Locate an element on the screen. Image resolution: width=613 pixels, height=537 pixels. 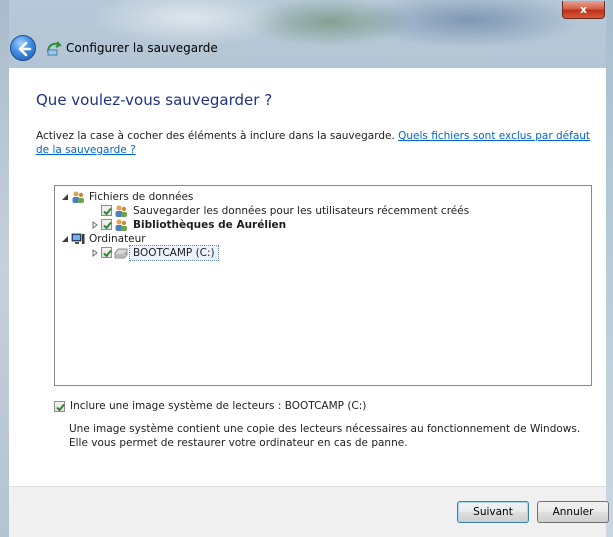
close-button: x is located at coordinates (583, 10).